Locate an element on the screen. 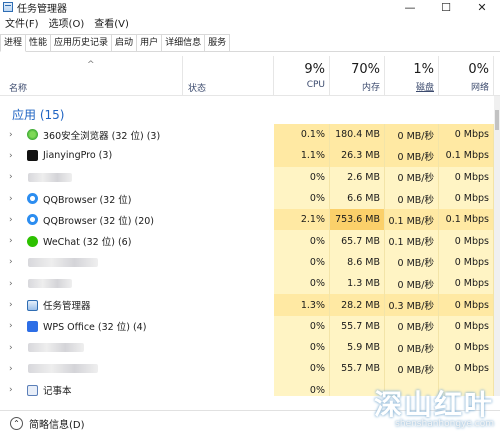 The height and width of the screenshot is (435, 500). cell-mem: 2.6 MB is located at coordinates (357, 177).